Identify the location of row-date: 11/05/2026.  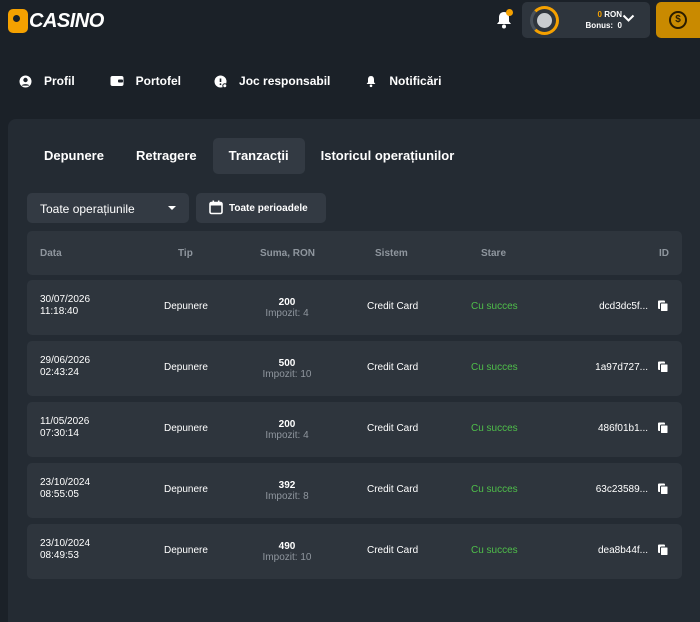
(65, 421).